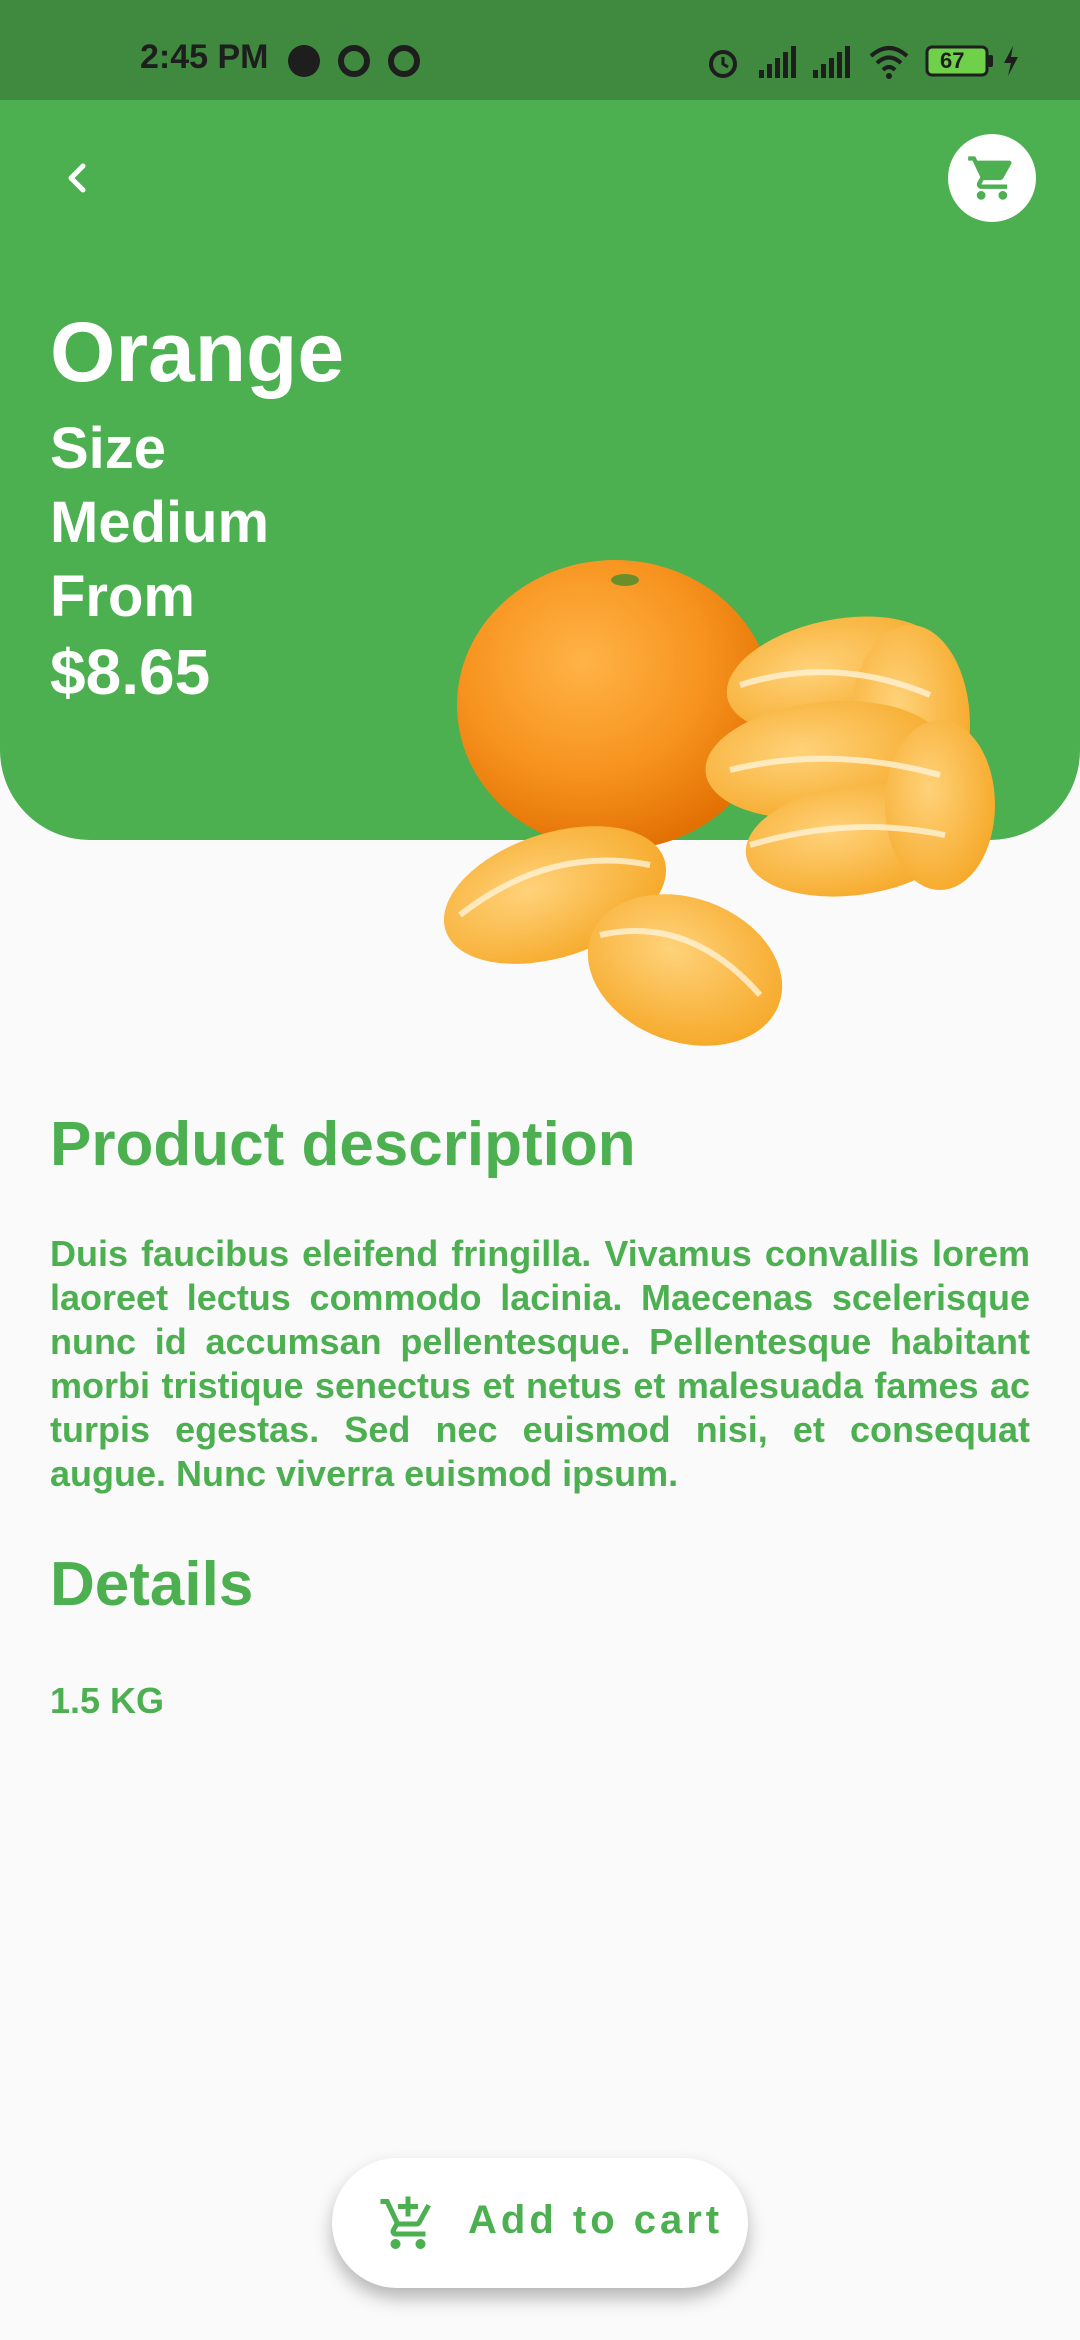 The width and height of the screenshot is (1080, 2340). What do you see at coordinates (204, 57) in the screenshot?
I see `status-time: 2:45 PM` at bounding box center [204, 57].